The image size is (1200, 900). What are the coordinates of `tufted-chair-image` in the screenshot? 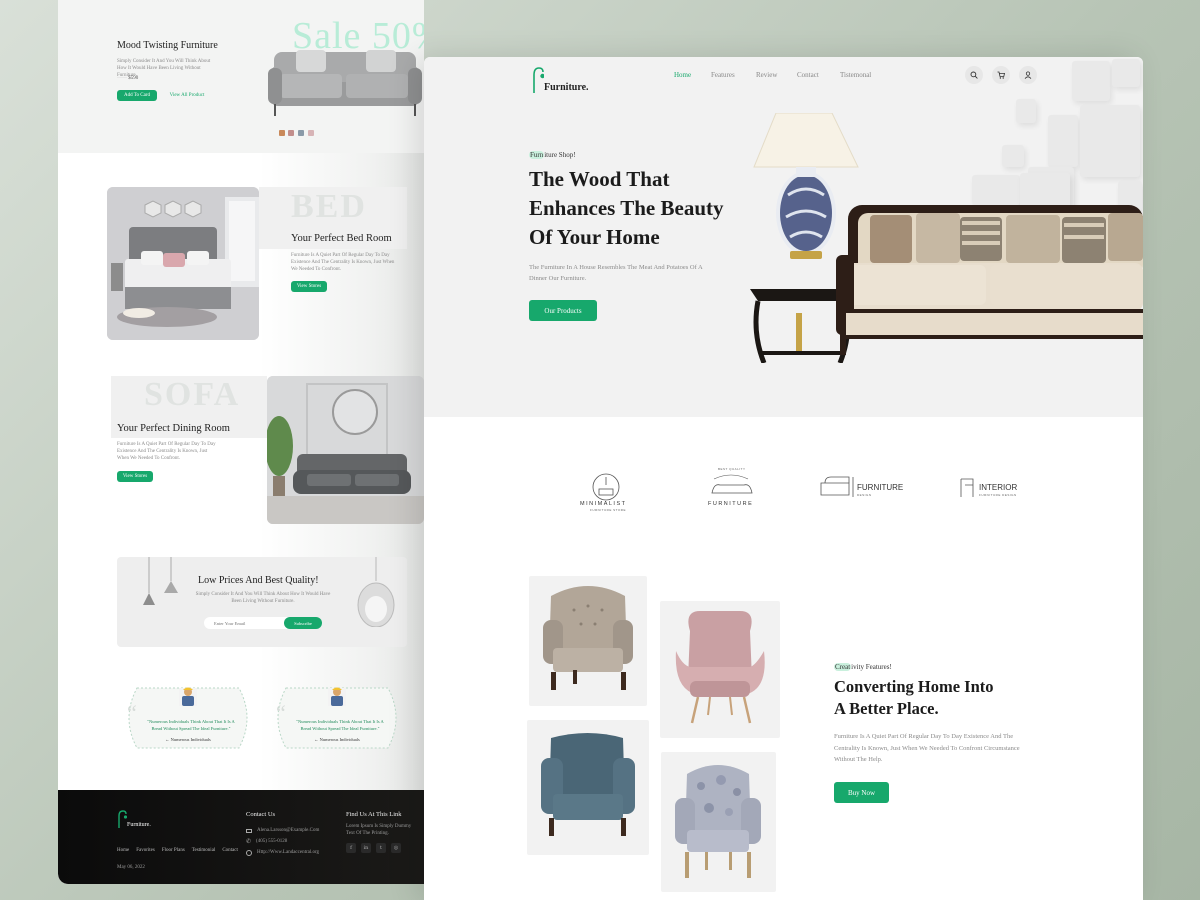 It's located at (588, 638).